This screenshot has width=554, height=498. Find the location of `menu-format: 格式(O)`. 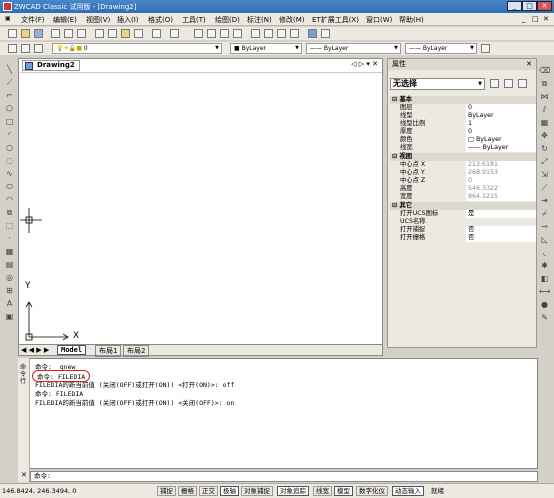

menu-format: 格式(O) is located at coordinates (160, 20).